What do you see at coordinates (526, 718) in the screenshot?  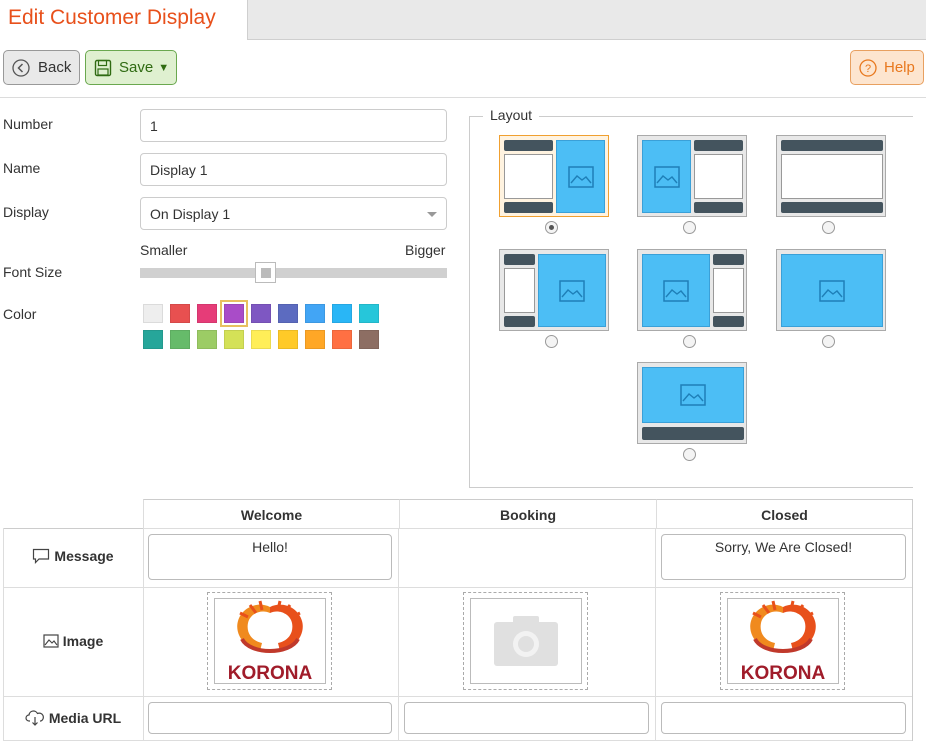 I see `media-url-input-booking` at bounding box center [526, 718].